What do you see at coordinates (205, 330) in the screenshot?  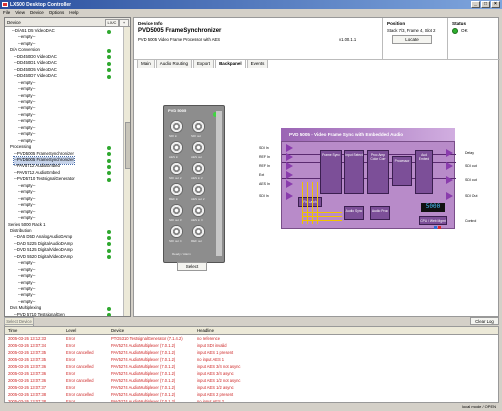 I see `col-headline: Headline` at bounding box center [205, 330].